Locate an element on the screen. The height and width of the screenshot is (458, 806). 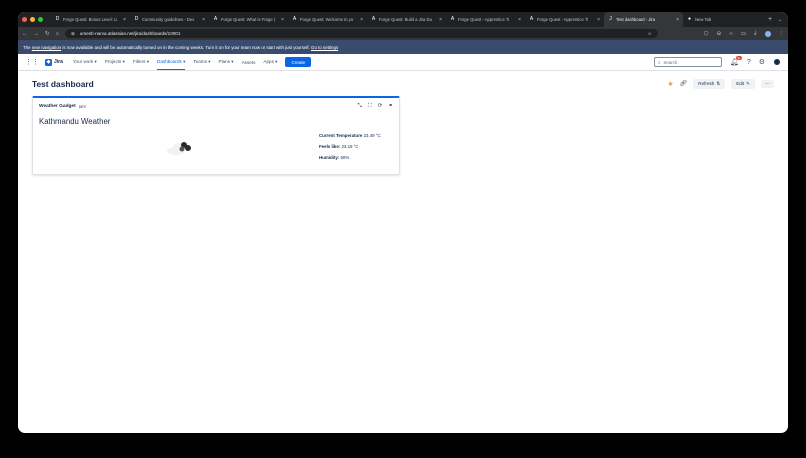
city-heading: Kathmandu Weather is located at coordinates (75, 121).